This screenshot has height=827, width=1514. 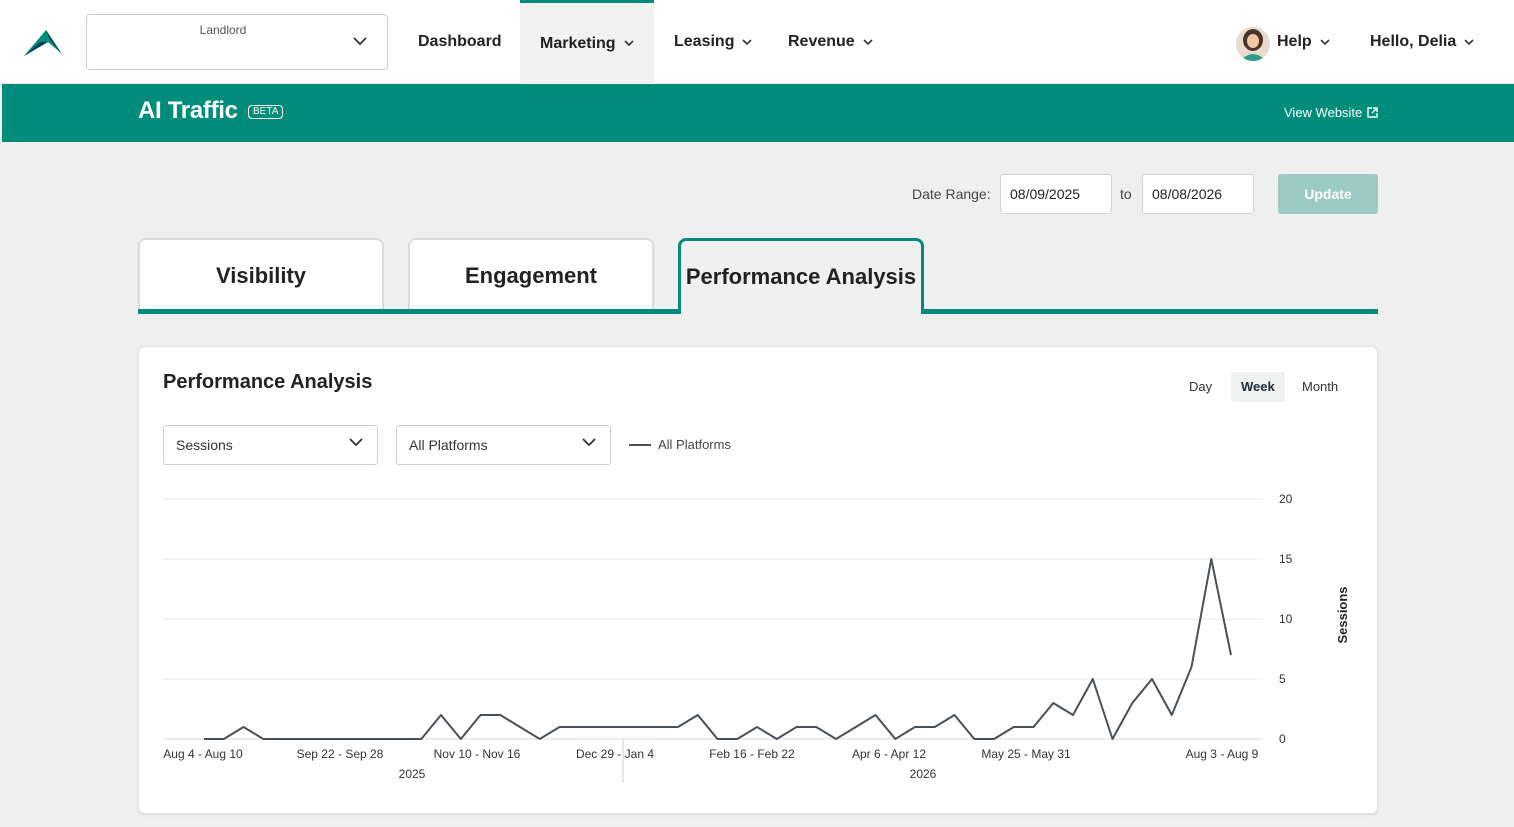 What do you see at coordinates (261, 274) in the screenshot?
I see `tab-visibility: Visibility` at bounding box center [261, 274].